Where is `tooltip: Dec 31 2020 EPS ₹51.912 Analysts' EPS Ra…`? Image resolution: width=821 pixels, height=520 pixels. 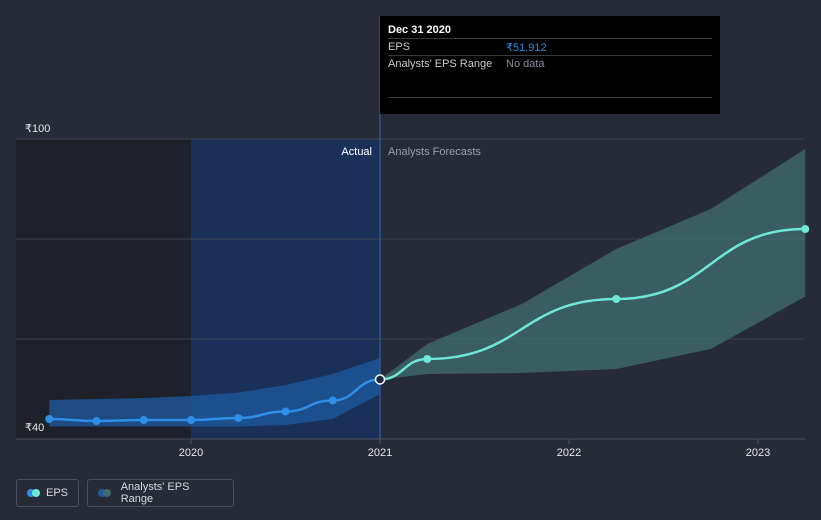 tooltip: Dec 31 2020 EPS ₹51.912 Analysts' EPS Ra… is located at coordinates (550, 65).